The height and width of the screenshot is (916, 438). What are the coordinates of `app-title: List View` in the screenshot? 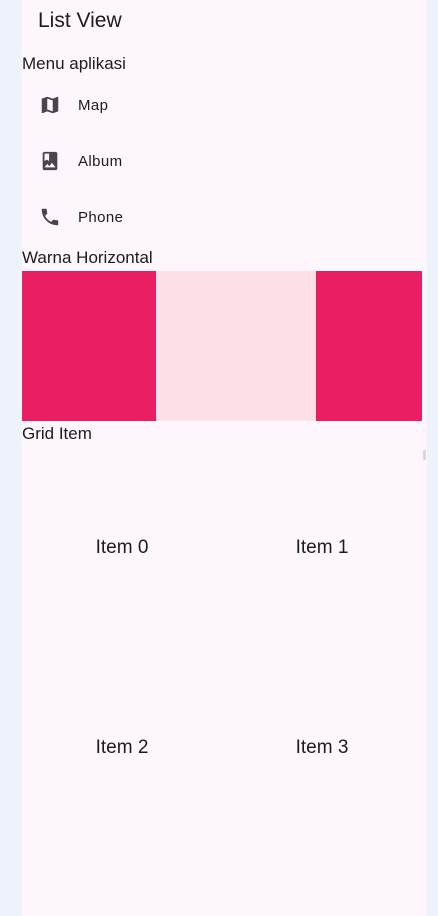 It's located at (80, 20).